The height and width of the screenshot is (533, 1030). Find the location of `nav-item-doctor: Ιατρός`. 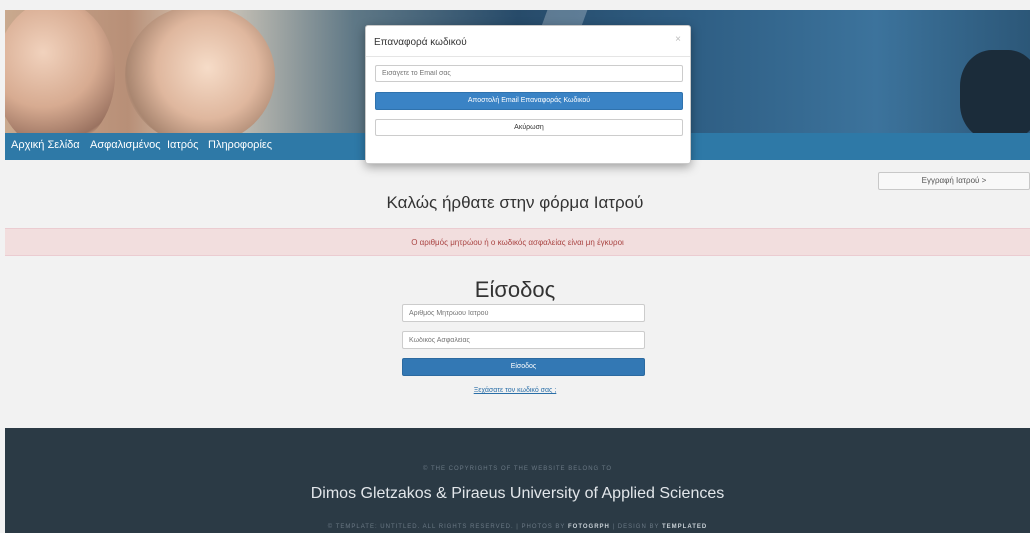

nav-item-doctor: Ιατρός is located at coordinates (182, 145).